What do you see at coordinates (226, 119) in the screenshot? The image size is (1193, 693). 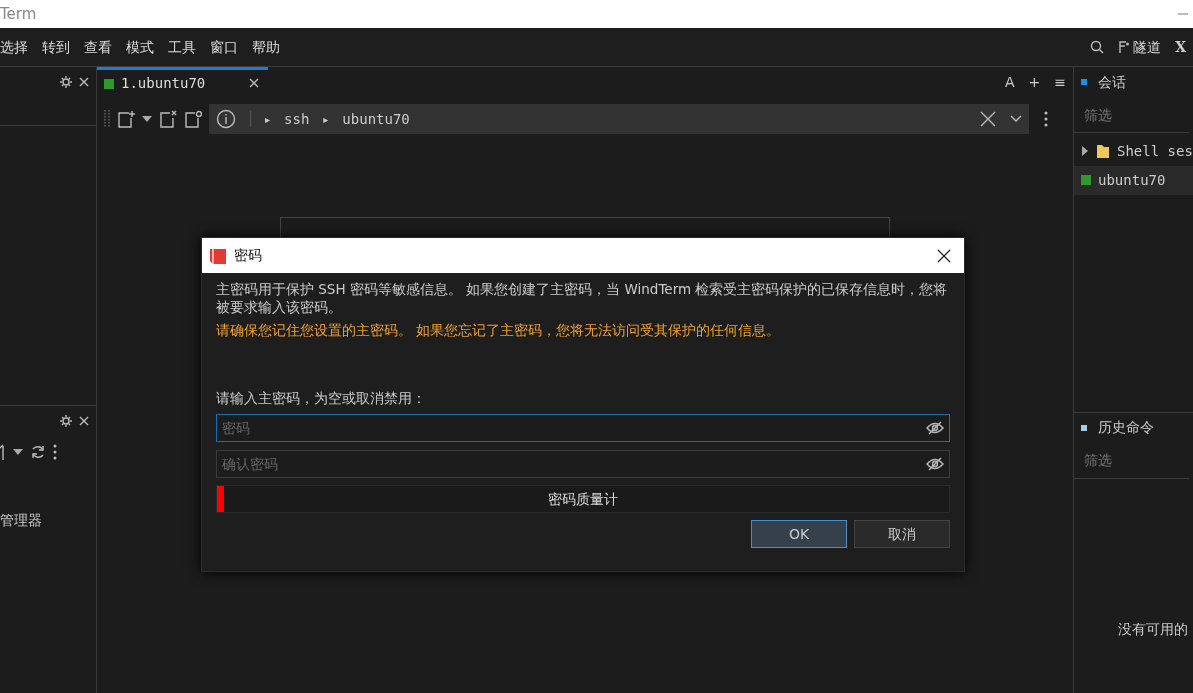 I see `info-icon` at bounding box center [226, 119].